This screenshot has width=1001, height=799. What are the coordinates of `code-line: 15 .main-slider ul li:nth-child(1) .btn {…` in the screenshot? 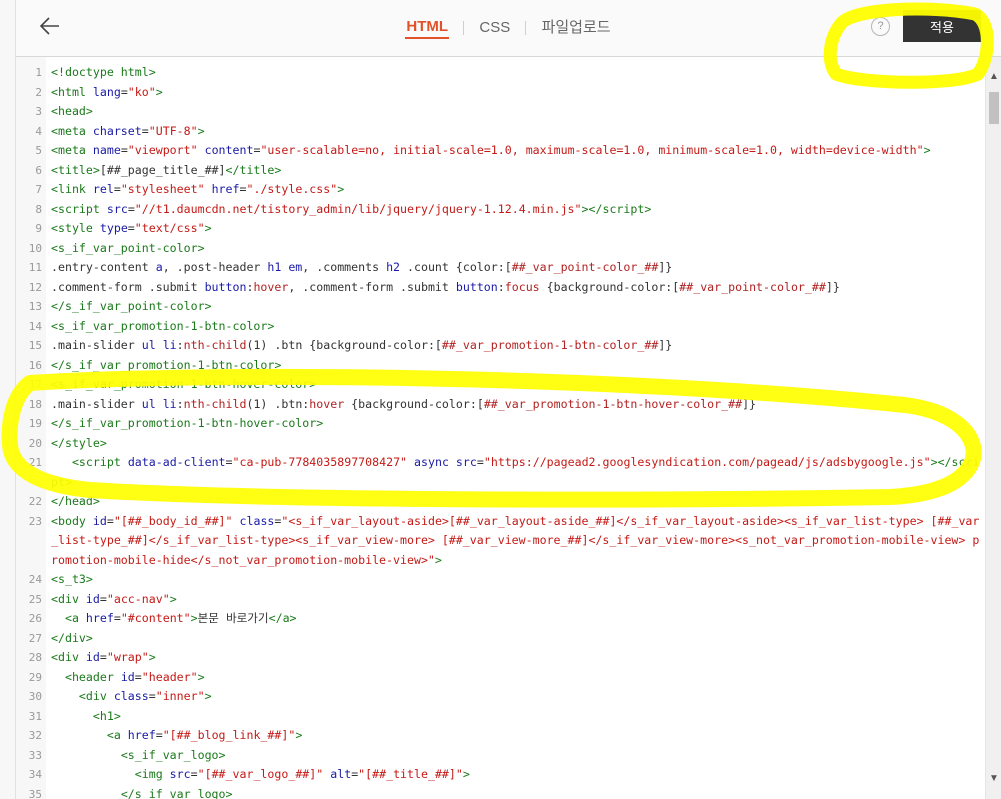 It's located at (500, 346).